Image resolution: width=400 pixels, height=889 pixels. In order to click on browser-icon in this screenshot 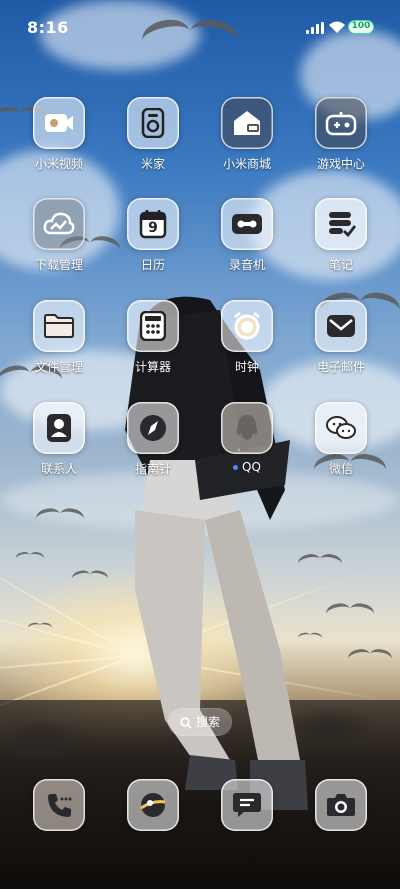, I will do `click(153, 805)`.